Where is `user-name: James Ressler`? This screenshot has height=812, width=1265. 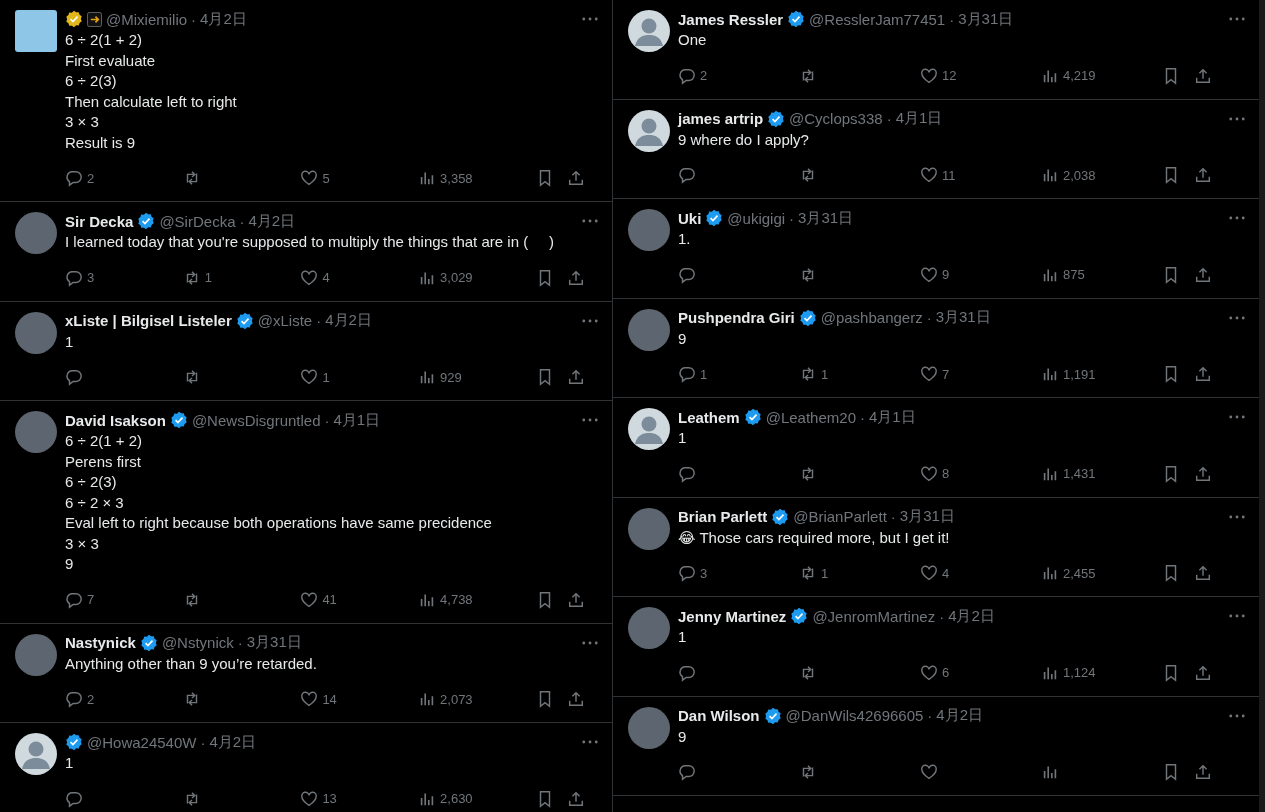
user-name: James Ressler is located at coordinates (731, 19).